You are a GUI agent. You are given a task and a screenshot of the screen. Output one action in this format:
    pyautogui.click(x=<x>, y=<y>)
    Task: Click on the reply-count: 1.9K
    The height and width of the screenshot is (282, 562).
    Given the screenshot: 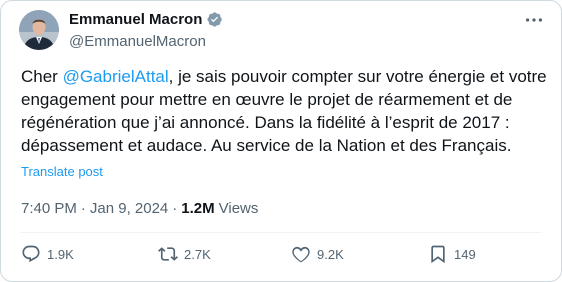 What is the action you would take?
    pyautogui.click(x=60, y=254)
    